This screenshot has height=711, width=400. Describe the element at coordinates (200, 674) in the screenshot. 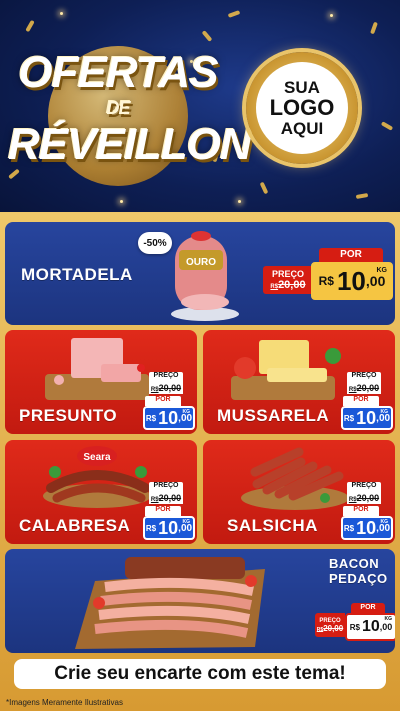

I see `cta-banner: Crie seu encarte com este tema!` at that location.